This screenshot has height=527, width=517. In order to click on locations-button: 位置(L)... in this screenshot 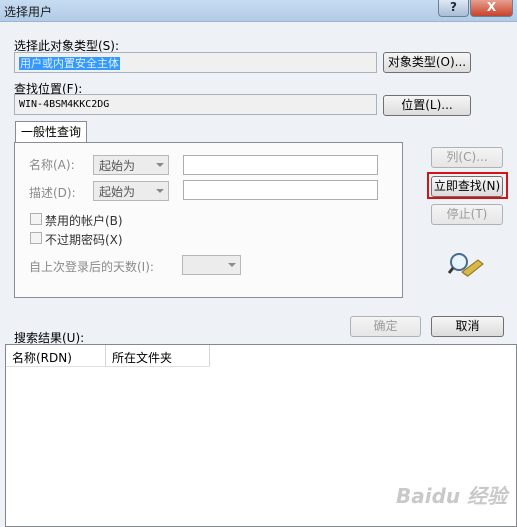, I will do `click(427, 105)`.